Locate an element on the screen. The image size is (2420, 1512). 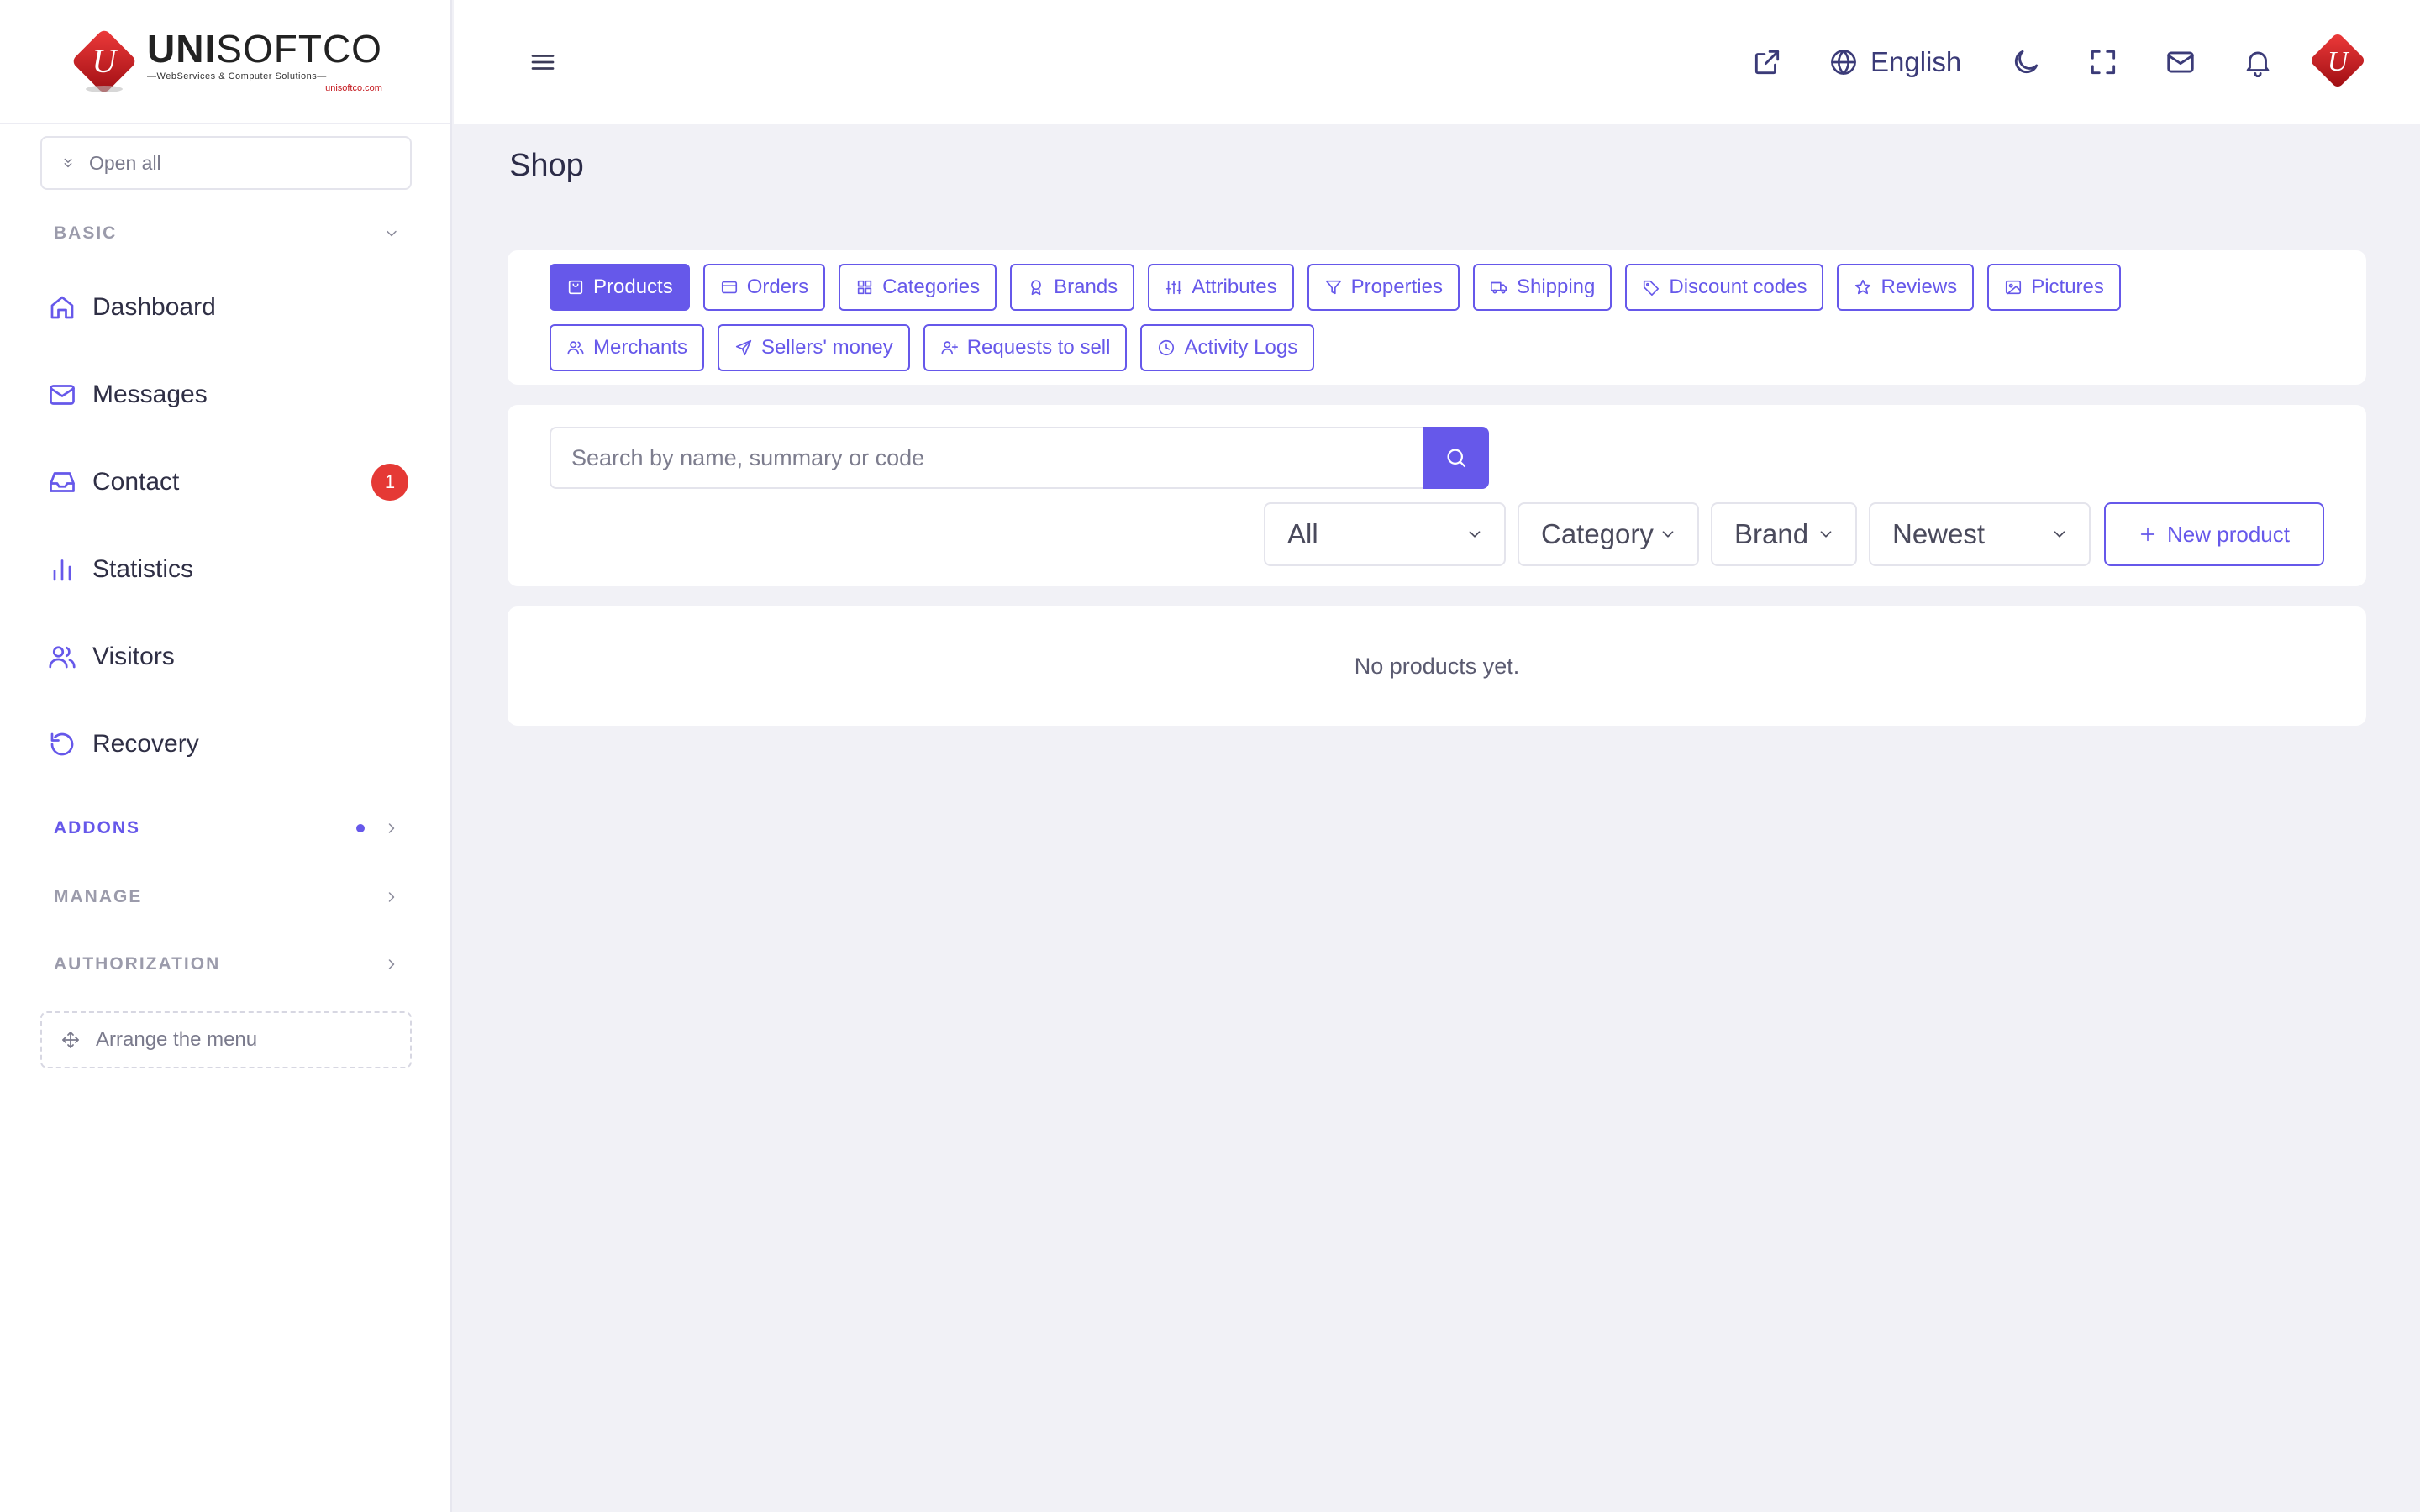
new-product-button: New product is located at coordinates (2214, 534).